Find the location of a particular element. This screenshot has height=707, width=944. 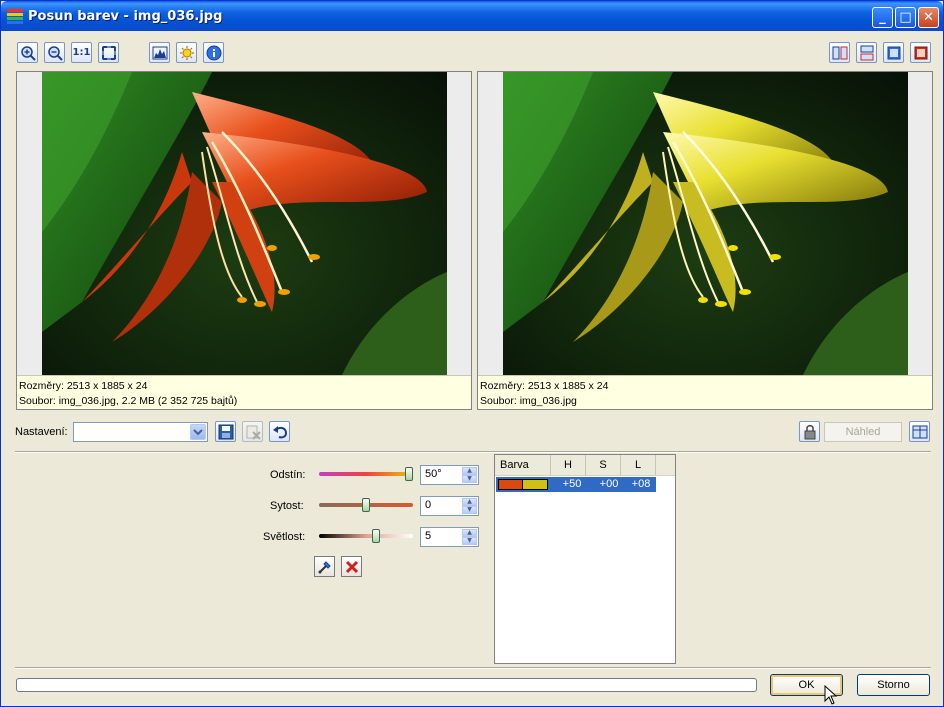

histogram-button is located at coordinates (159, 52).